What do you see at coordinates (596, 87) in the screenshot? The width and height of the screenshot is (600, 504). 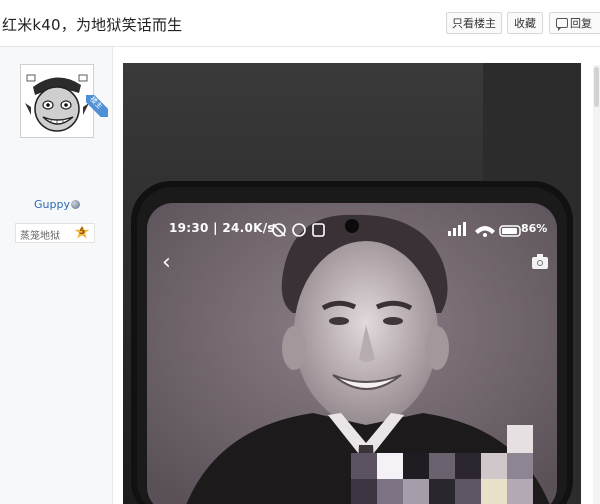 I see `scrollbar-thumb` at bounding box center [596, 87].